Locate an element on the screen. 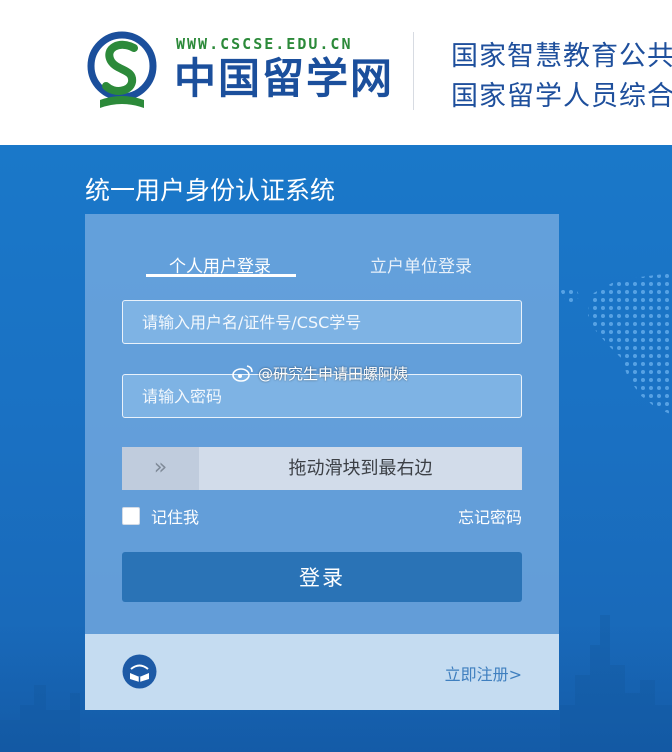  watermark: @研究生申请田螺阿姨 is located at coordinates (320, 373).